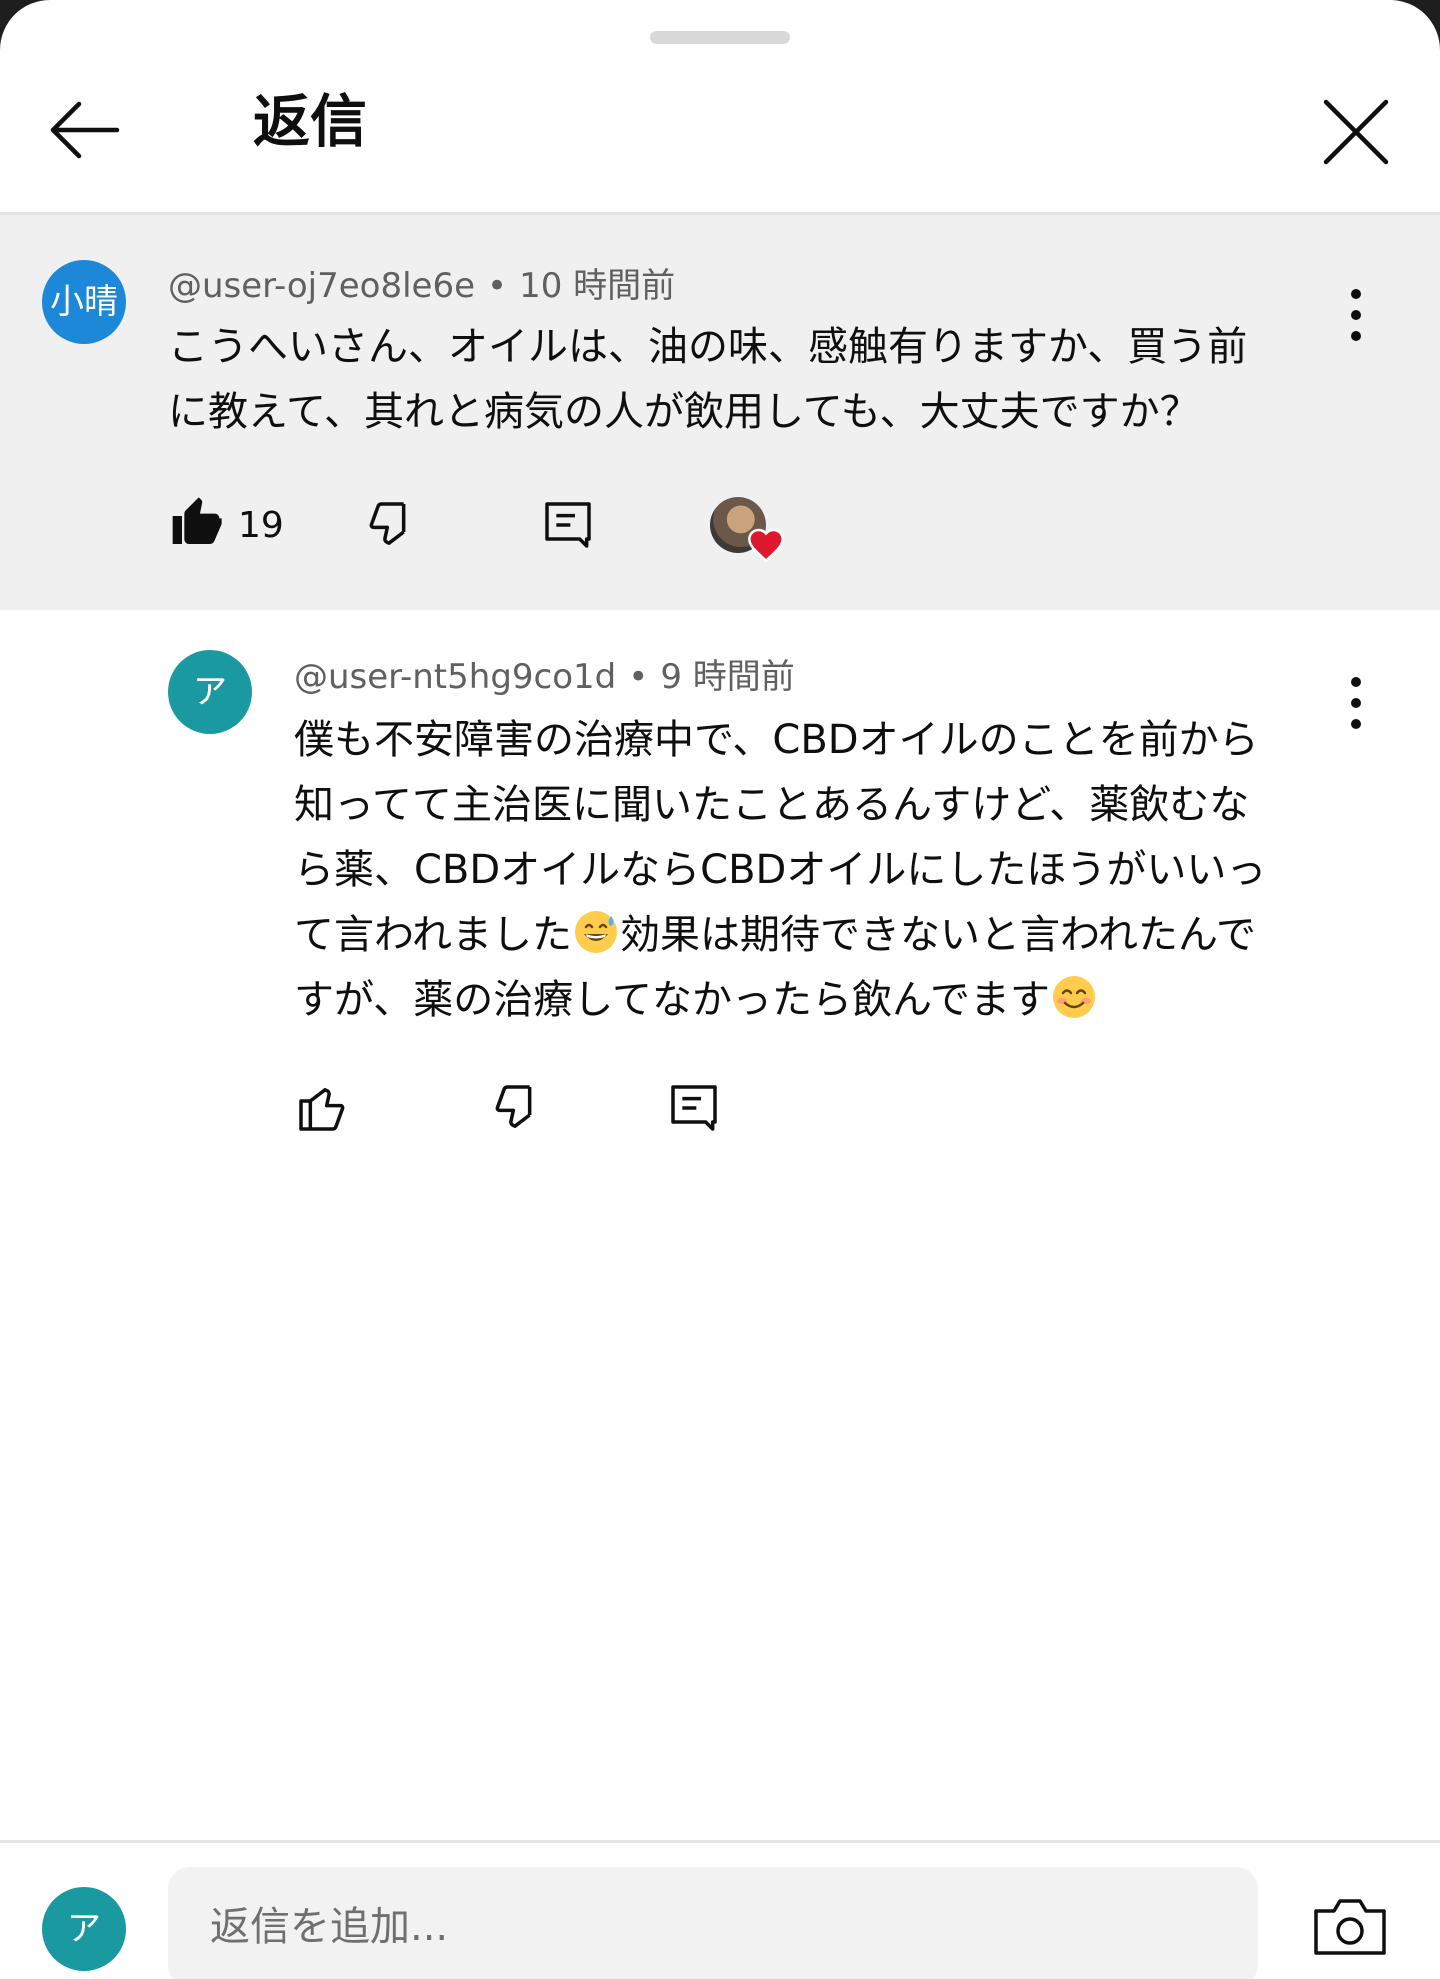  What do you see at coordinates (672, 1000) in the screenshot?
I see `reply-line: すが、薬の治療してなかったら飲んでます` at bounding box center [672, 1000].